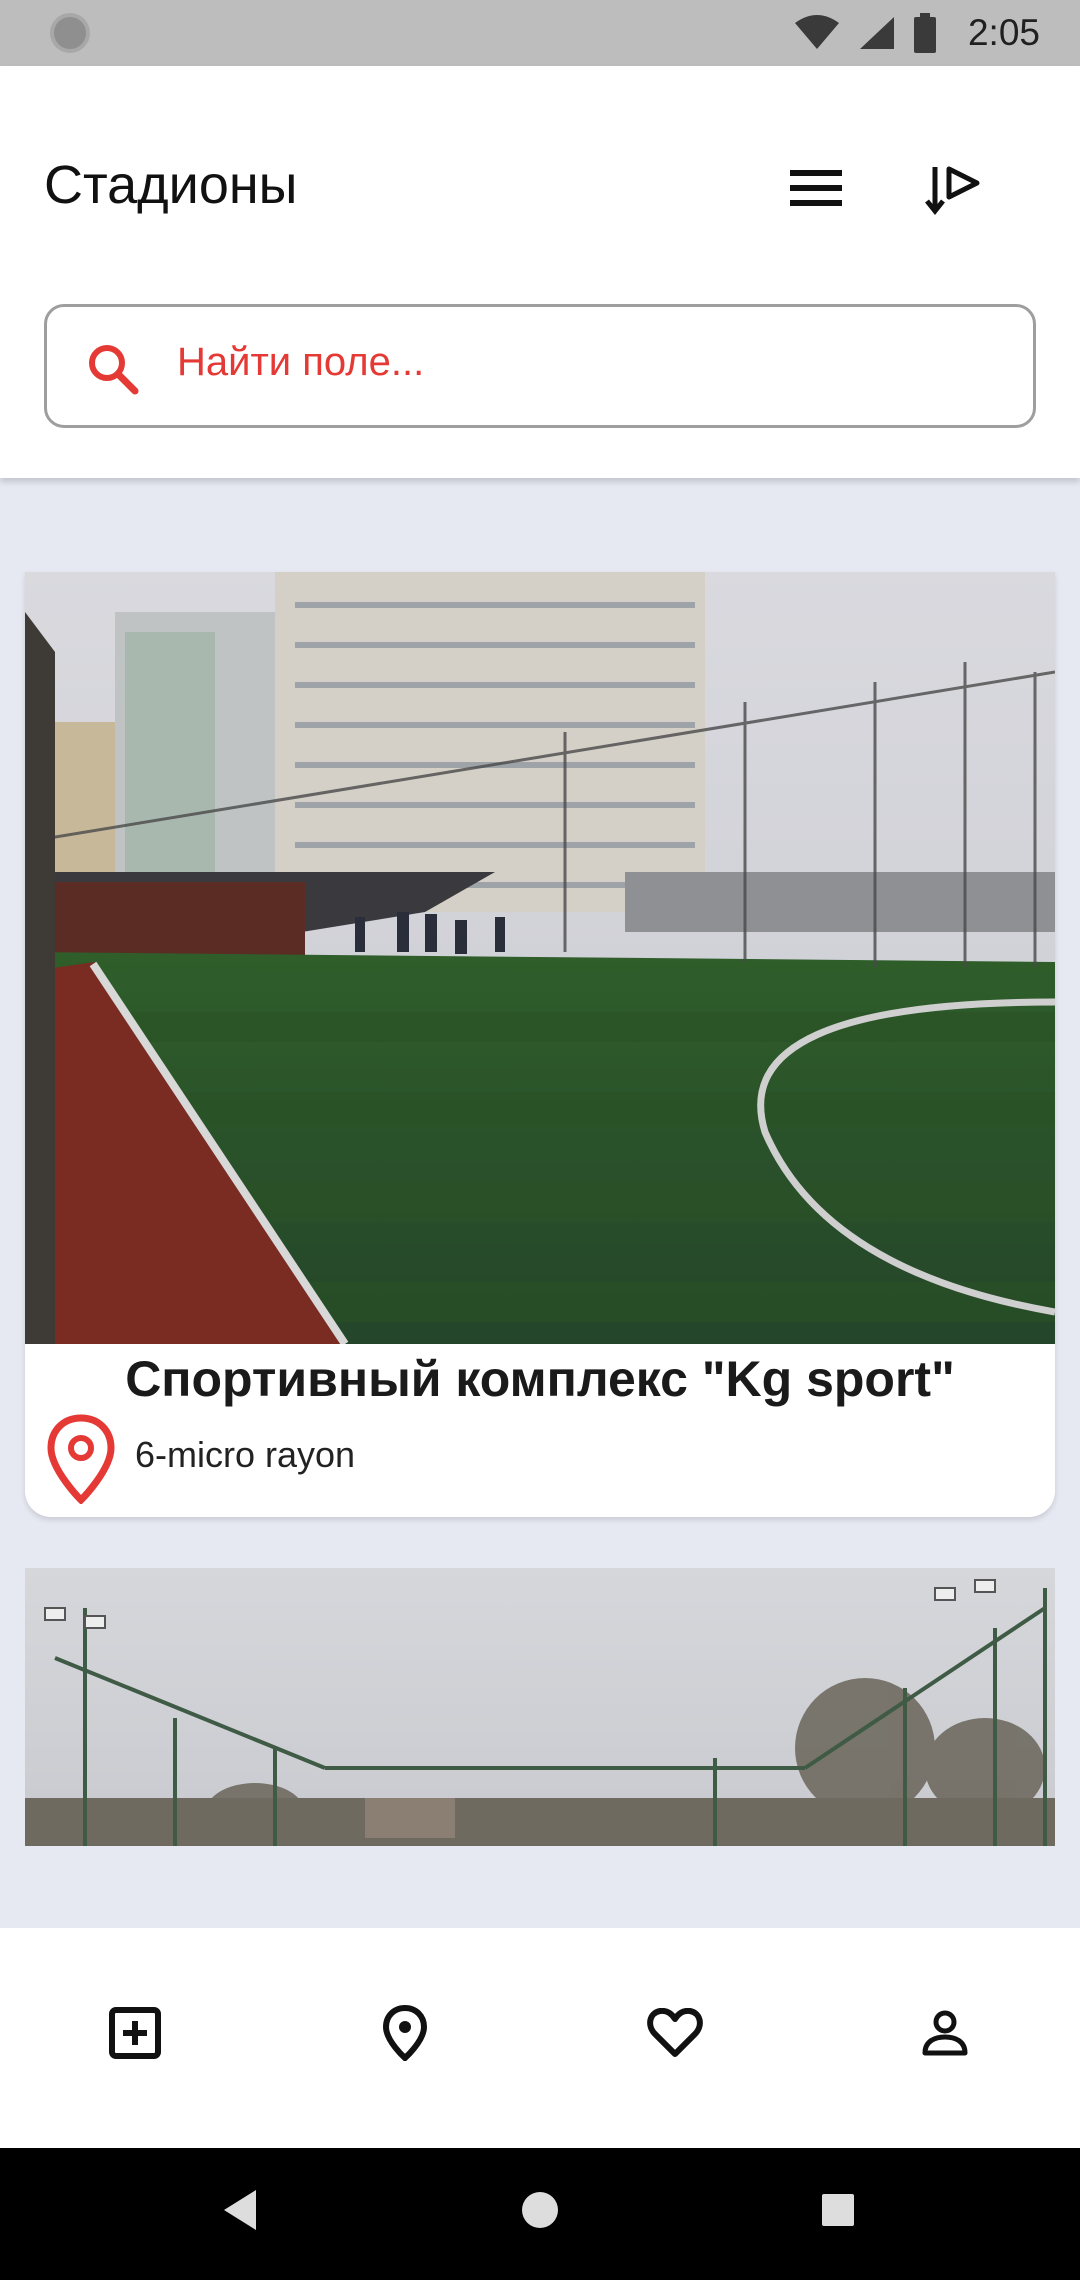 The height and width of the screenshot is (2280, 1080). Describe the element at coordinates (540, 33) in the screenshot. I see `status-bar: 2:05` at that location.